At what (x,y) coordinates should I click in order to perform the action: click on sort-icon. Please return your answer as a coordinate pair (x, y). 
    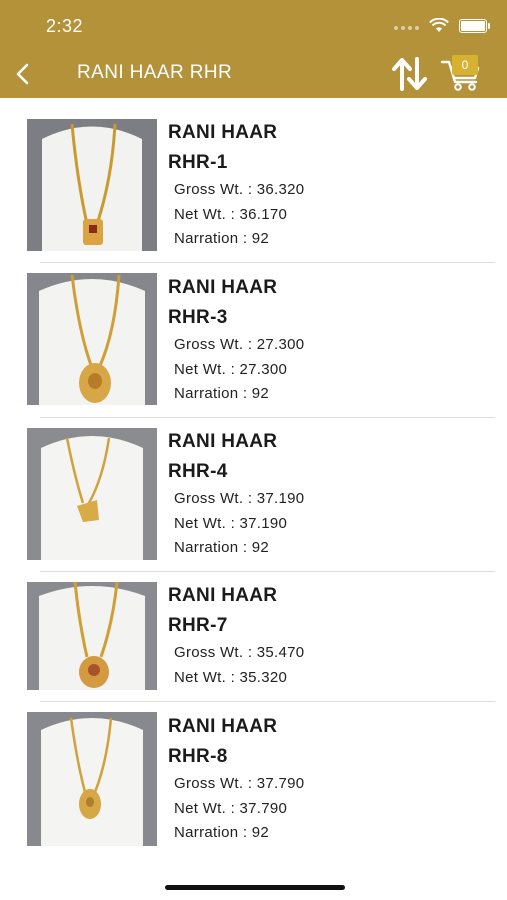
    Looking at the image, I should click on (410, 74).